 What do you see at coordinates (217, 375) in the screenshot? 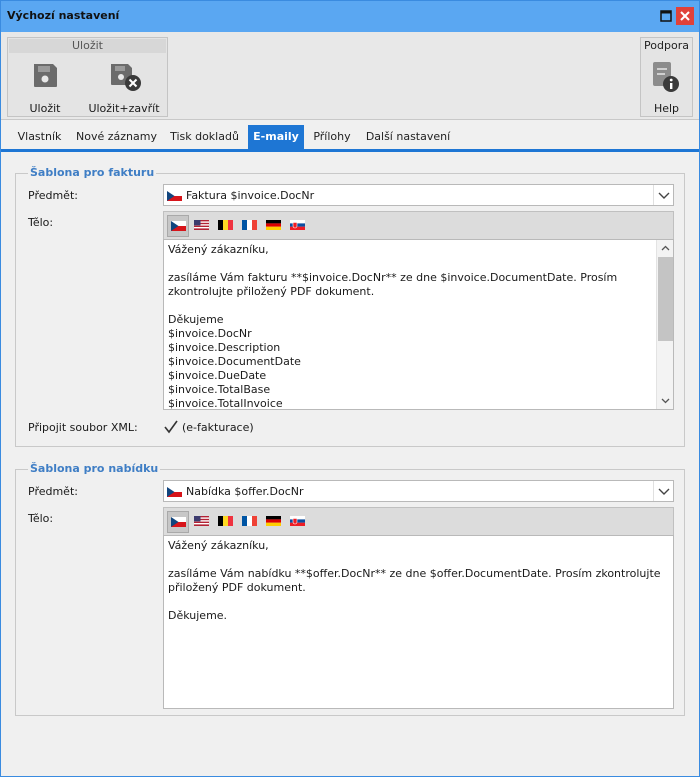
I see `invoice-body-line: $invoice.DueDate` at bounding box center [217, 375].